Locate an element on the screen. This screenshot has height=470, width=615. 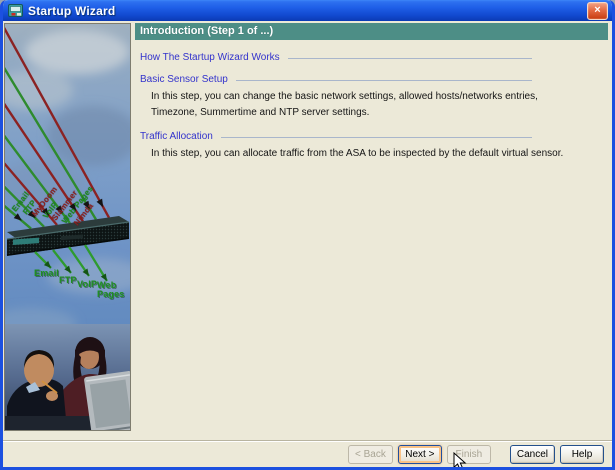
cancel-button: Cancel is located at coordinates (532, 454).